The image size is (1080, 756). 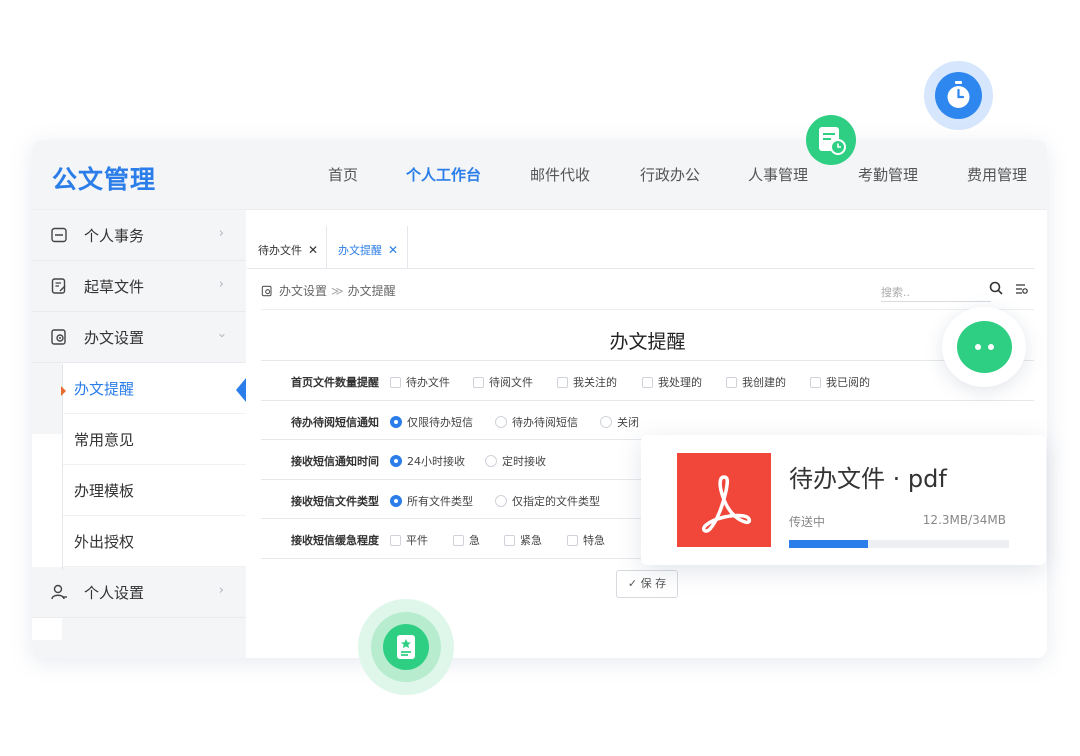 I want to click on checkbox-option: 平件, so click(x=409, y=540).